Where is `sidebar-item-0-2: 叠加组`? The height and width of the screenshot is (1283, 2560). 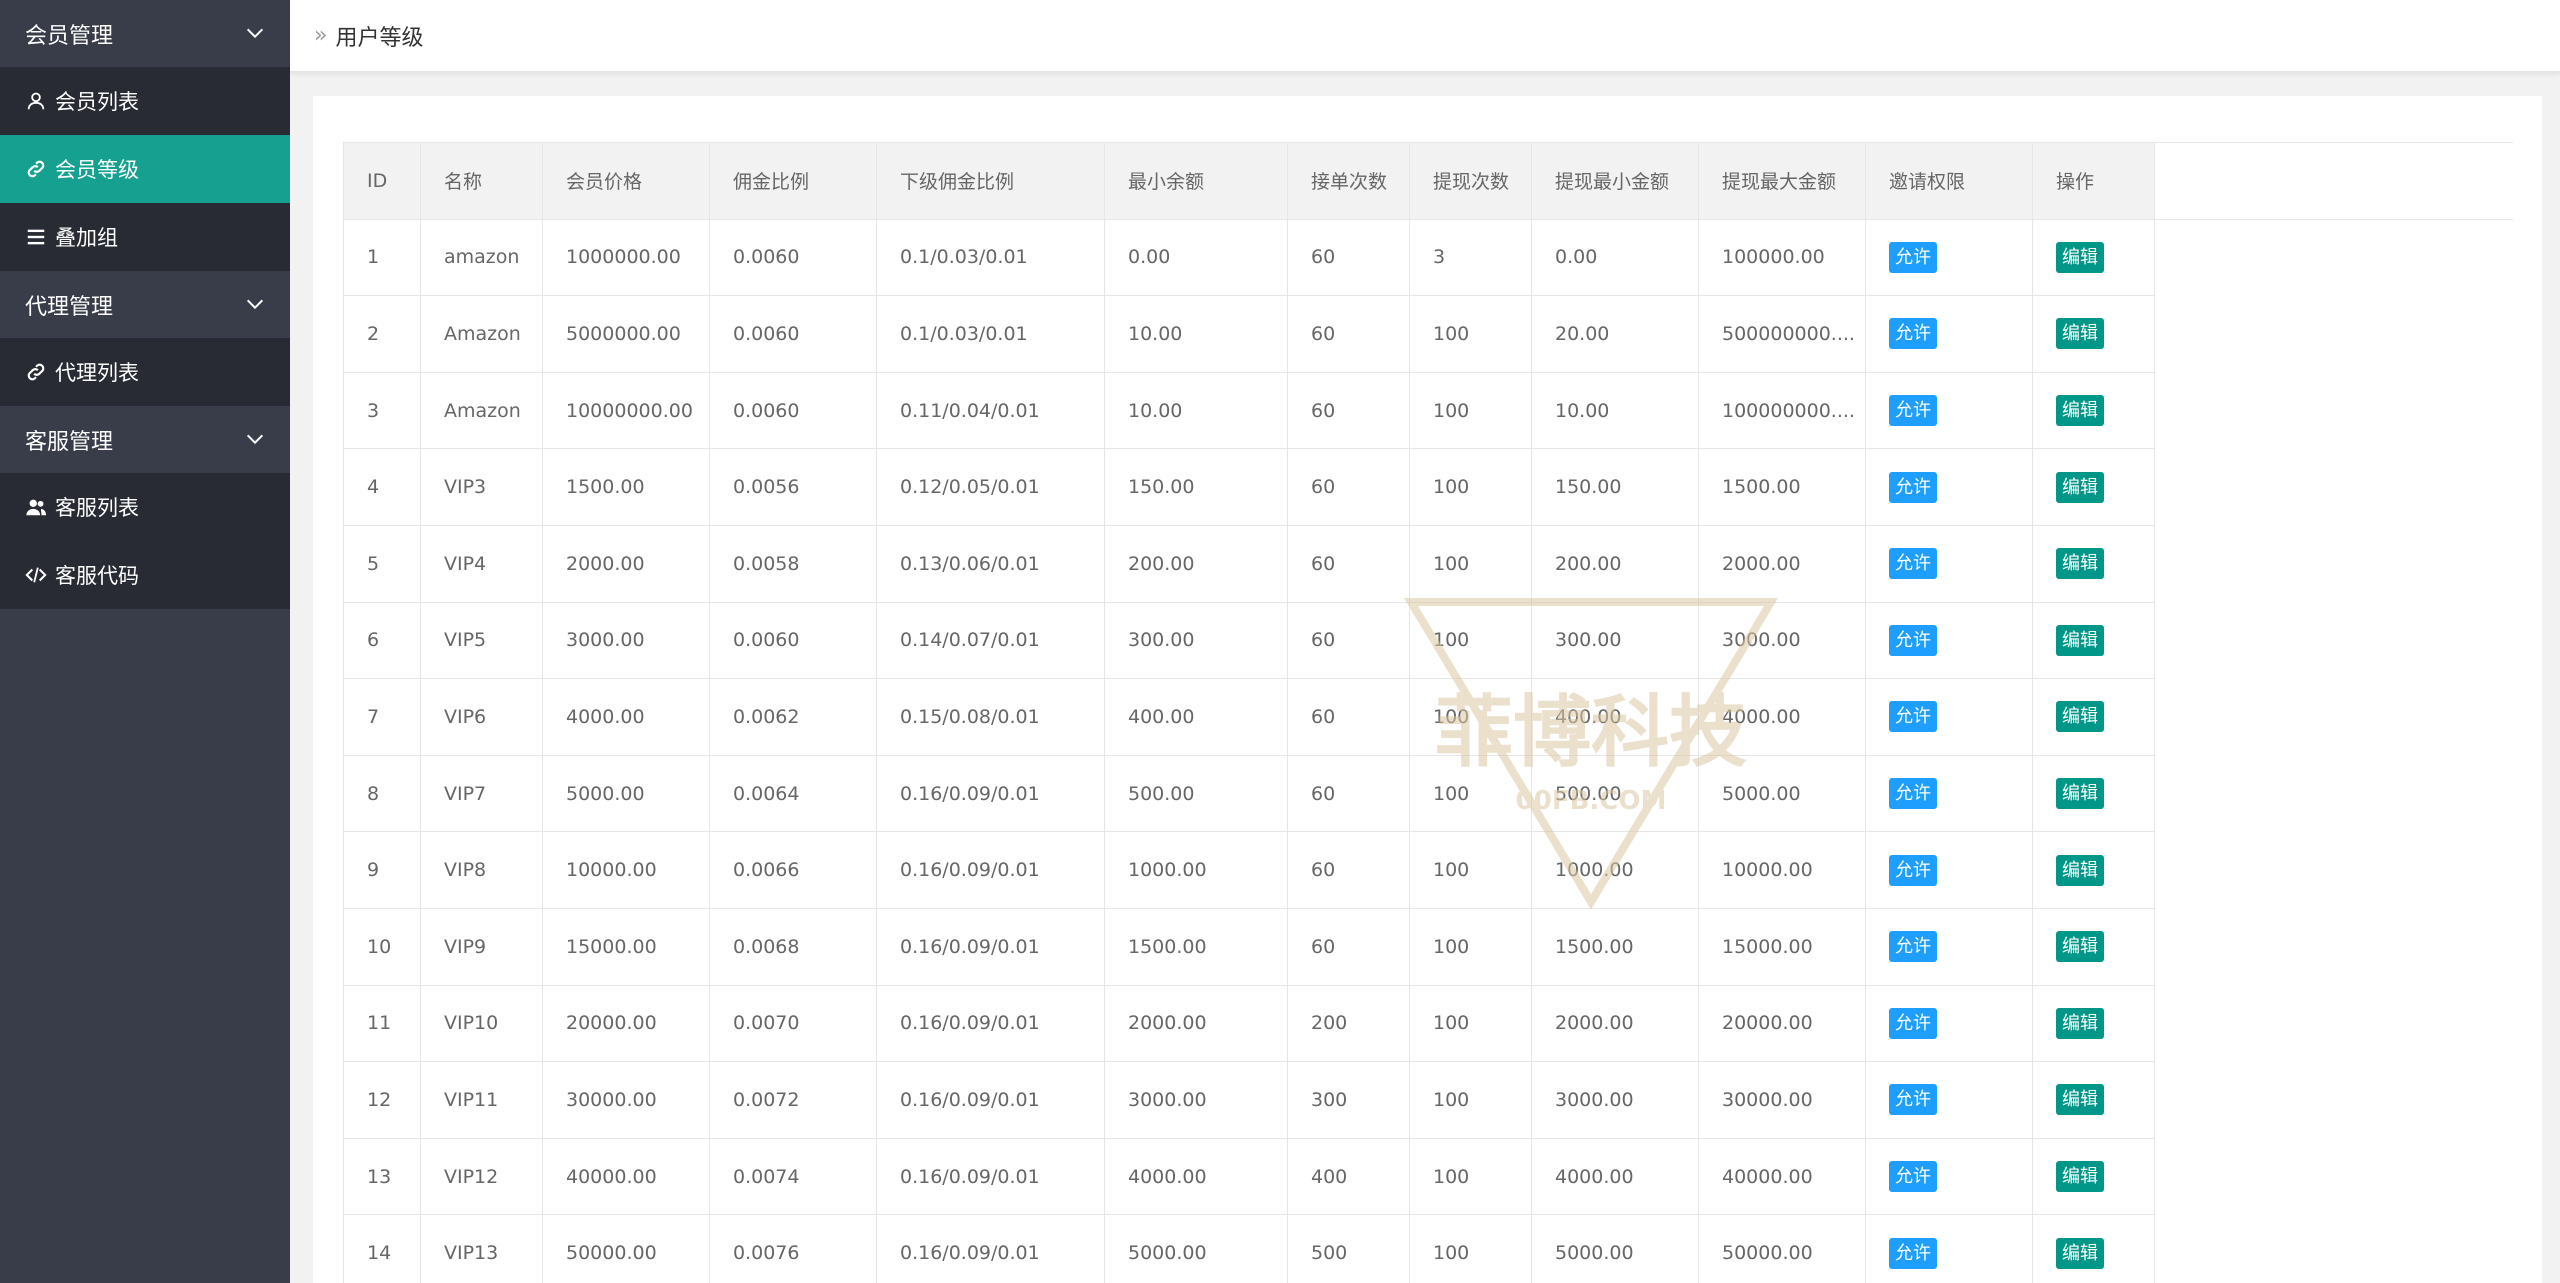 sidebar-item-0-2: 叠加组 is located at coordinates (145, 237).